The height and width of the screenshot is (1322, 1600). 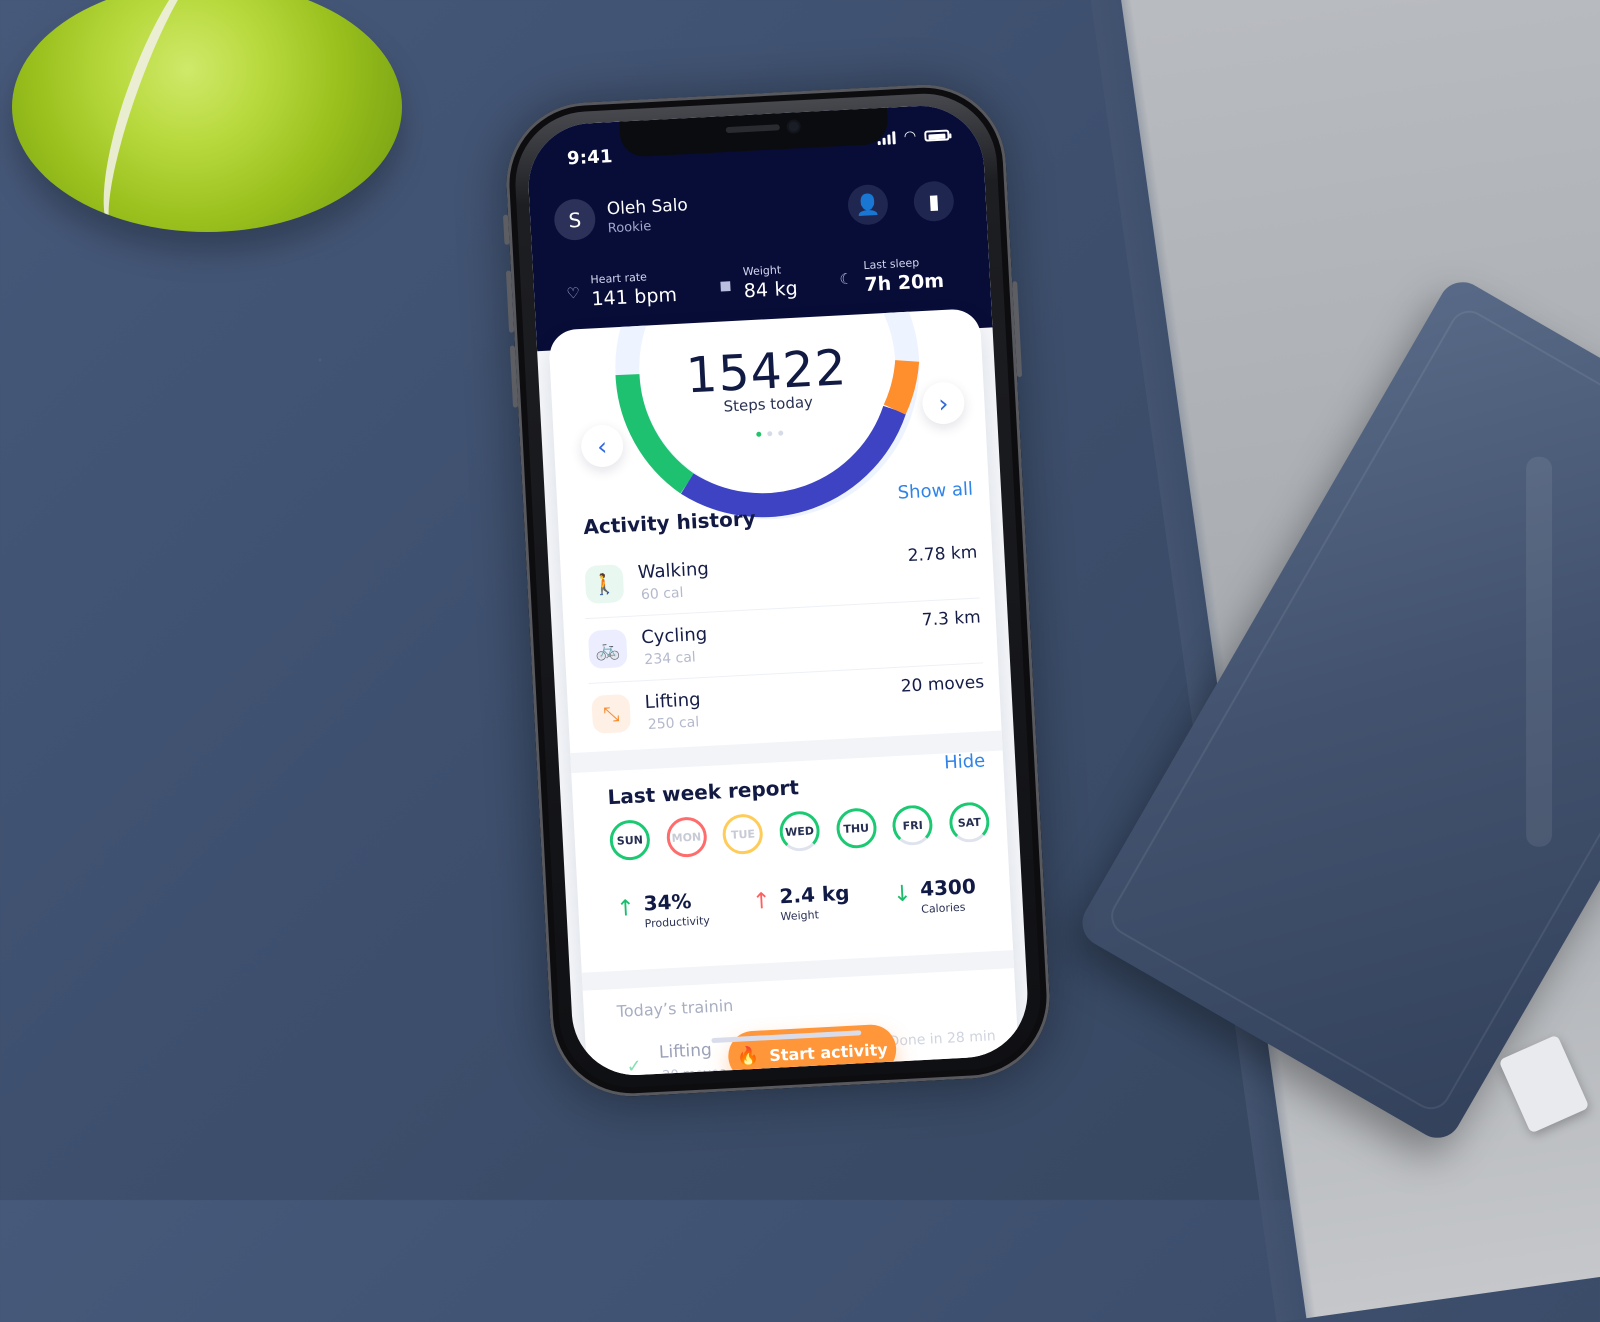 I want to click on report-label: Calories, so click(x=943, y=908).